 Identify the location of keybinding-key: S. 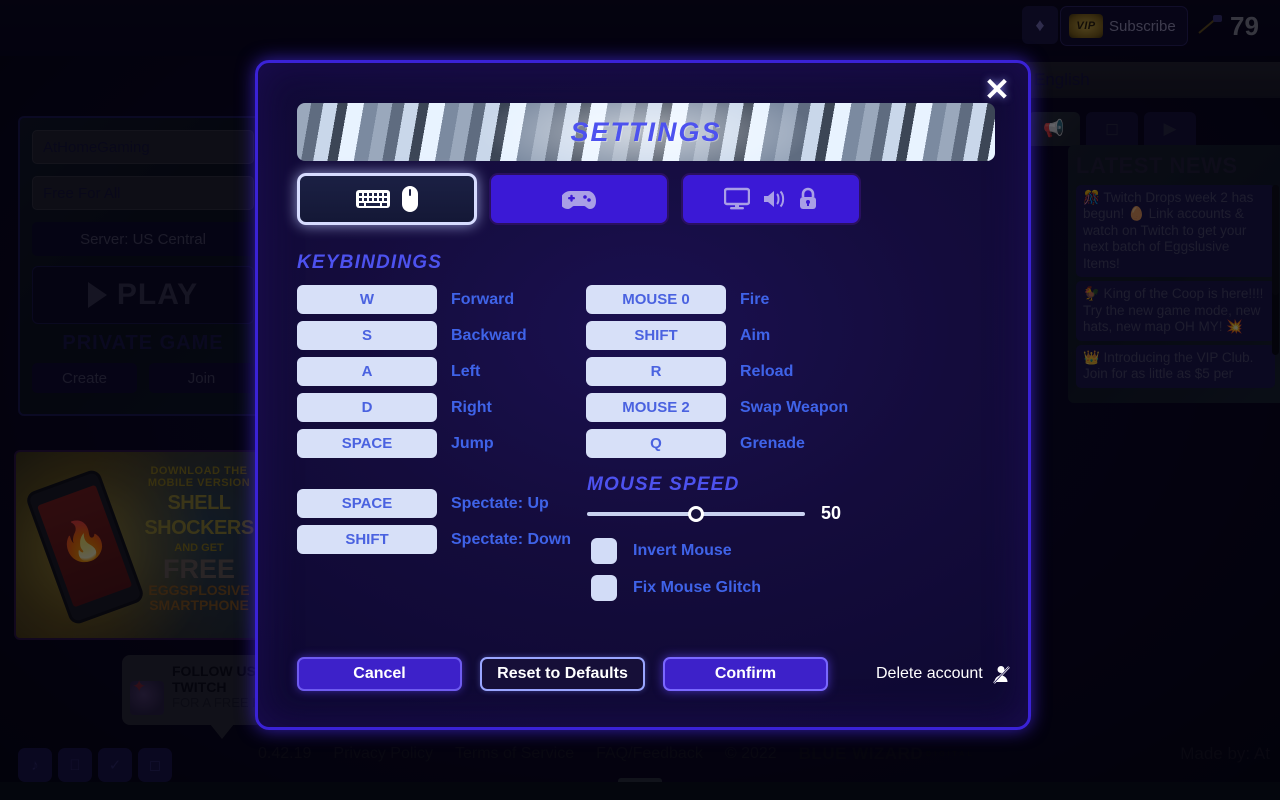
(367, 335).